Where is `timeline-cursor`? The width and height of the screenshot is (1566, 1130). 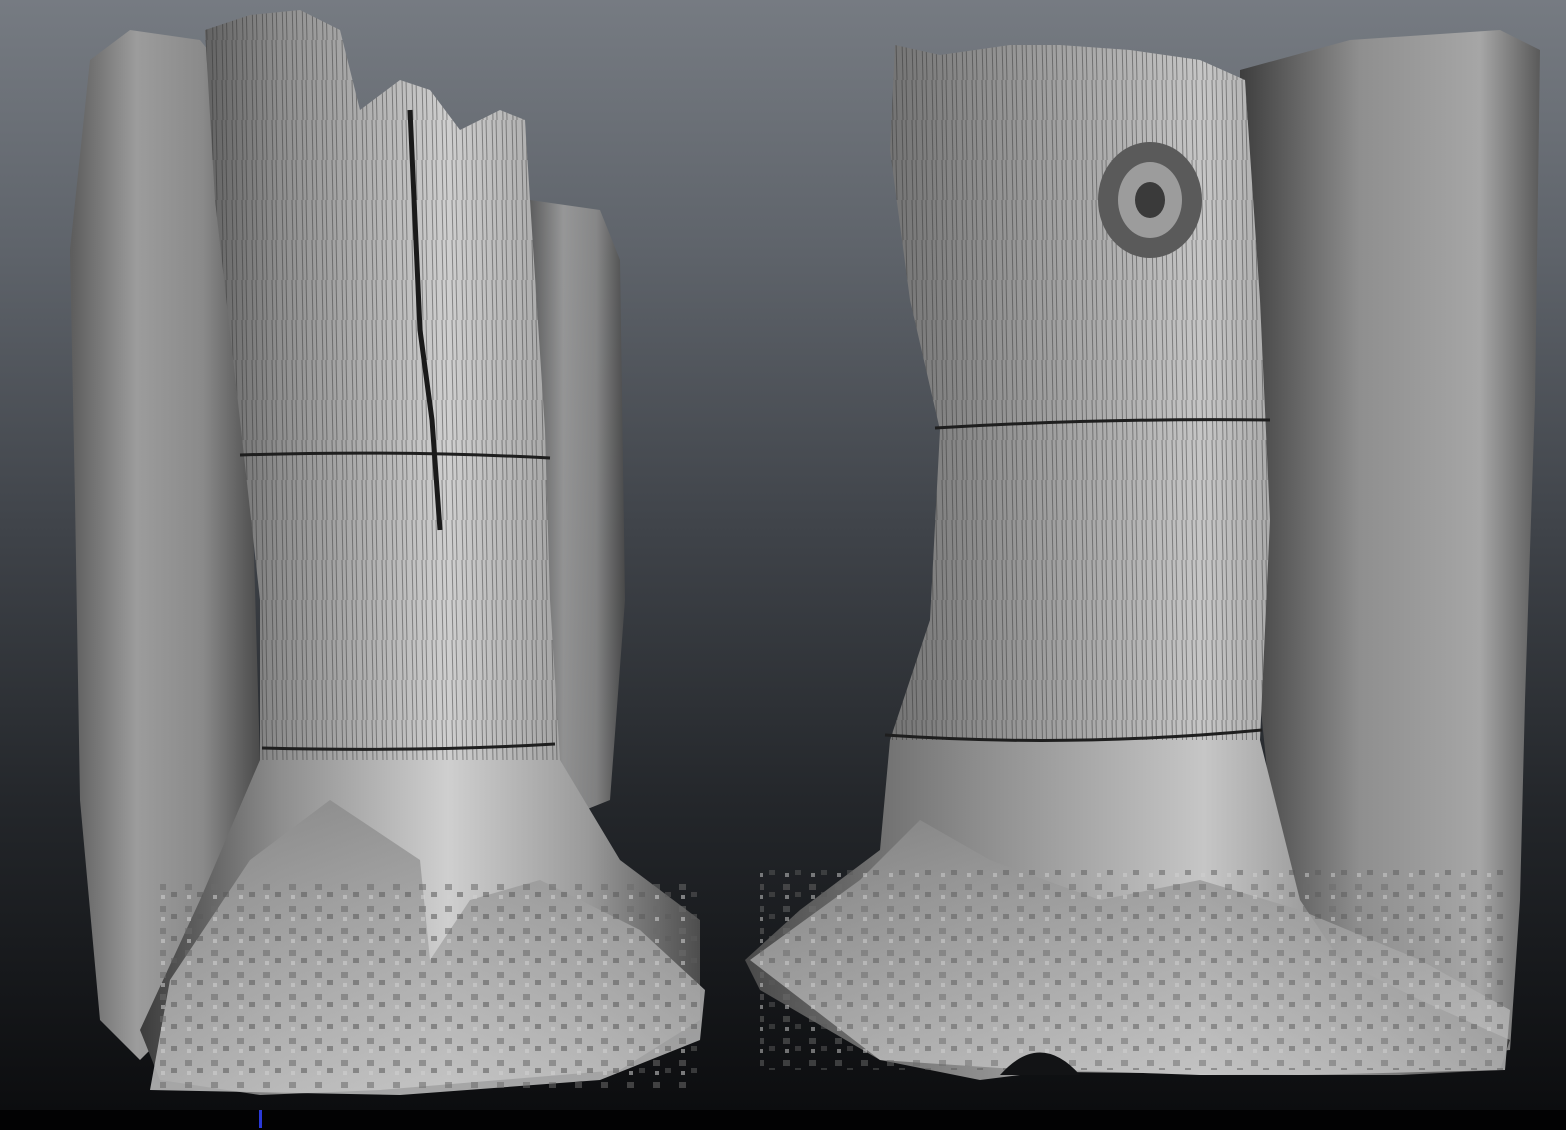
timeline-cursor is located at coordinates (260, 1119).